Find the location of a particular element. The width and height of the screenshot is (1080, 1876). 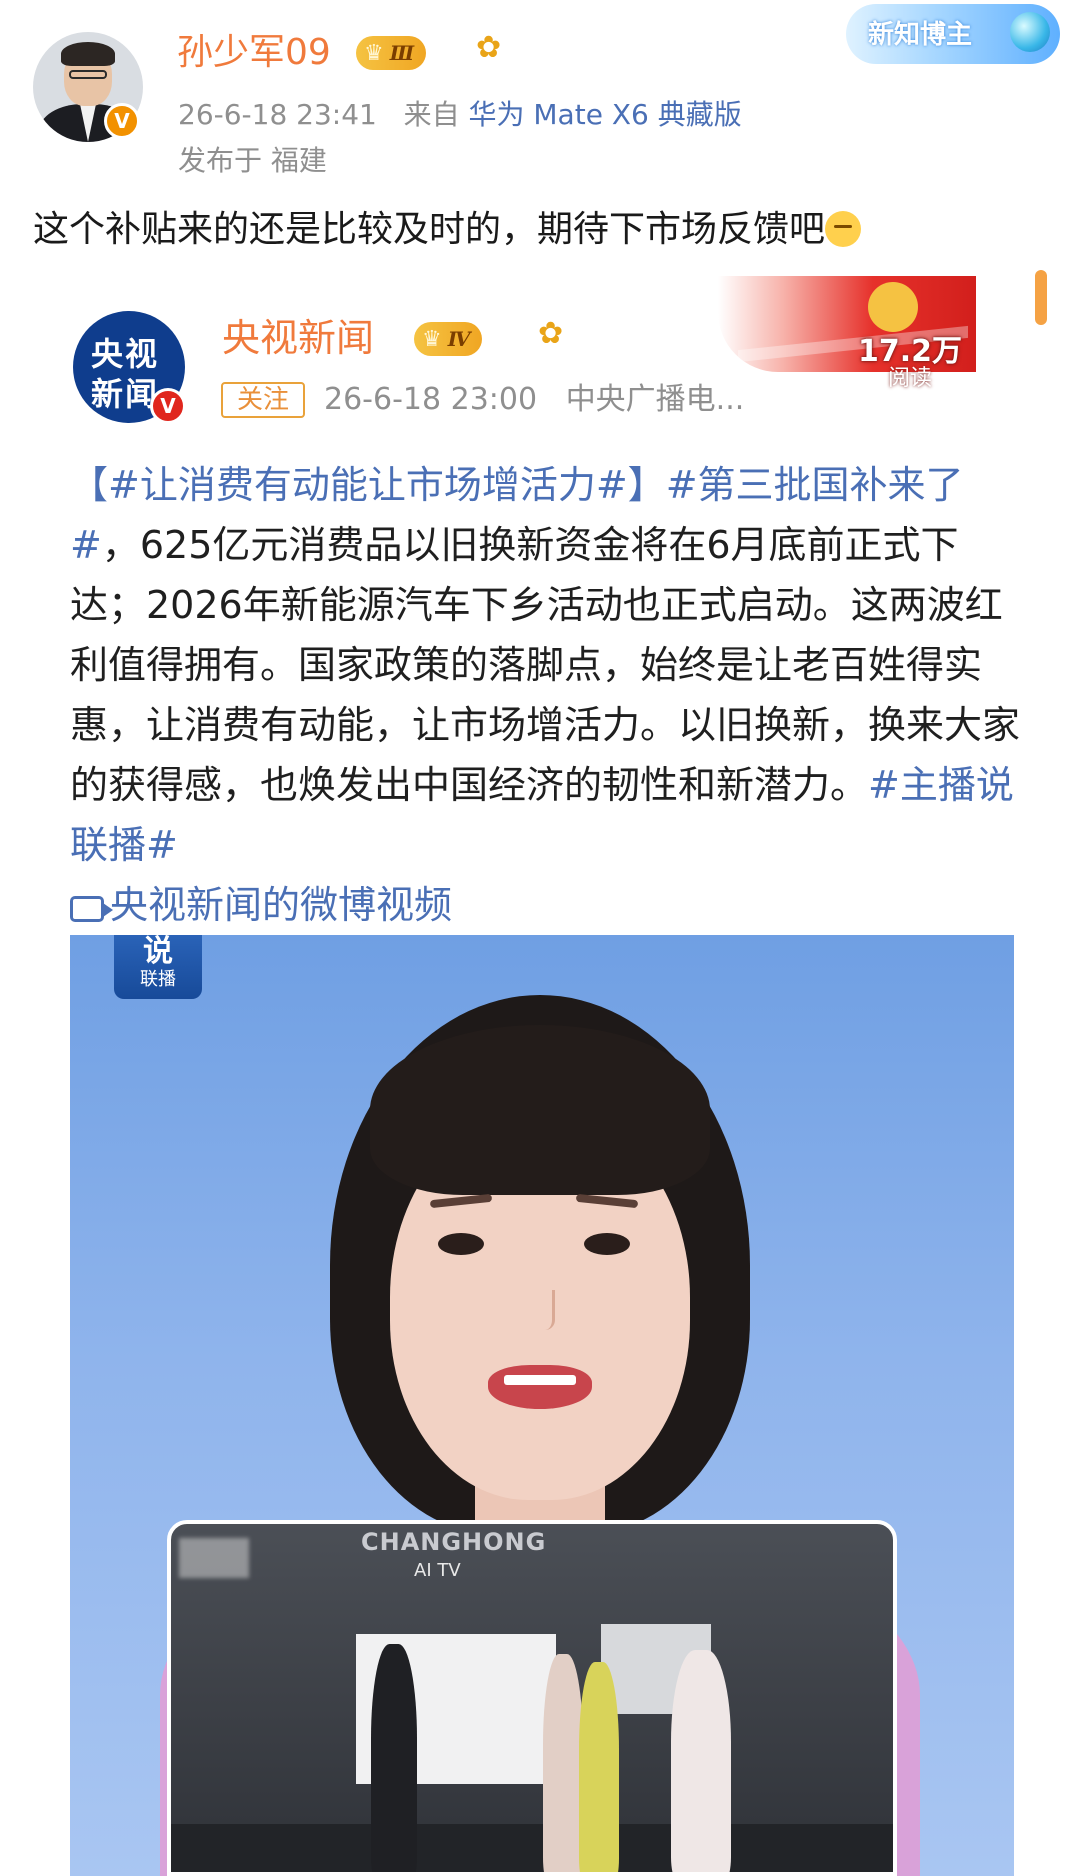

show-logo: 说 联播 is located at coordinates (158, 967).